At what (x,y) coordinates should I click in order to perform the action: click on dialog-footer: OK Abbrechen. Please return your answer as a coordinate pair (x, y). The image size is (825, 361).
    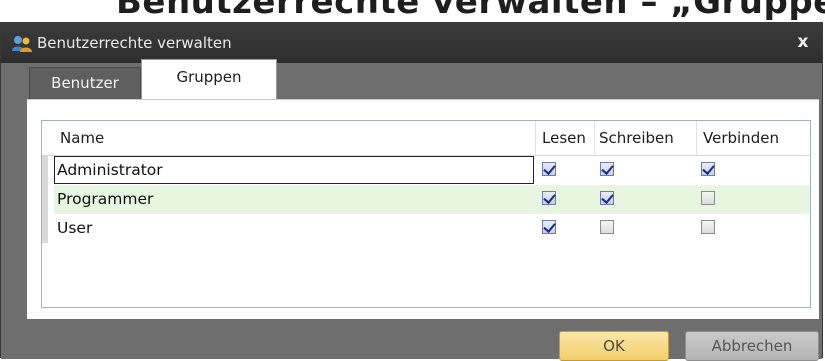
    Looking at the image, I should click on (411, 340).